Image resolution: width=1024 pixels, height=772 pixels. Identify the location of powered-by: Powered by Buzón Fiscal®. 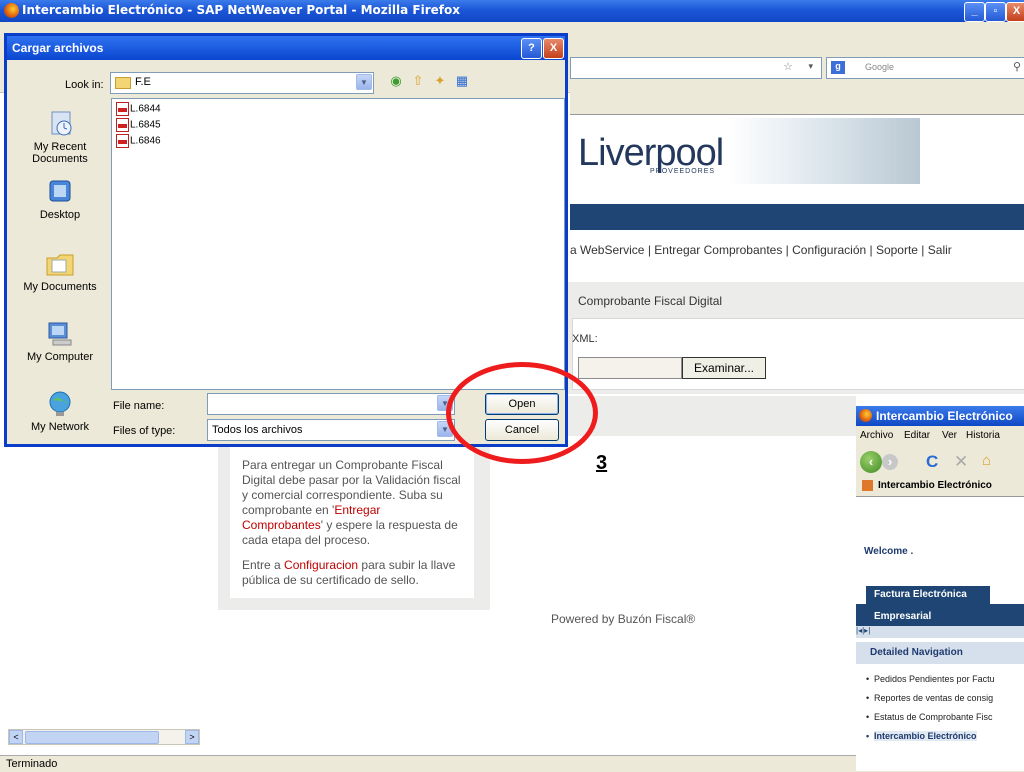
(623, 619).